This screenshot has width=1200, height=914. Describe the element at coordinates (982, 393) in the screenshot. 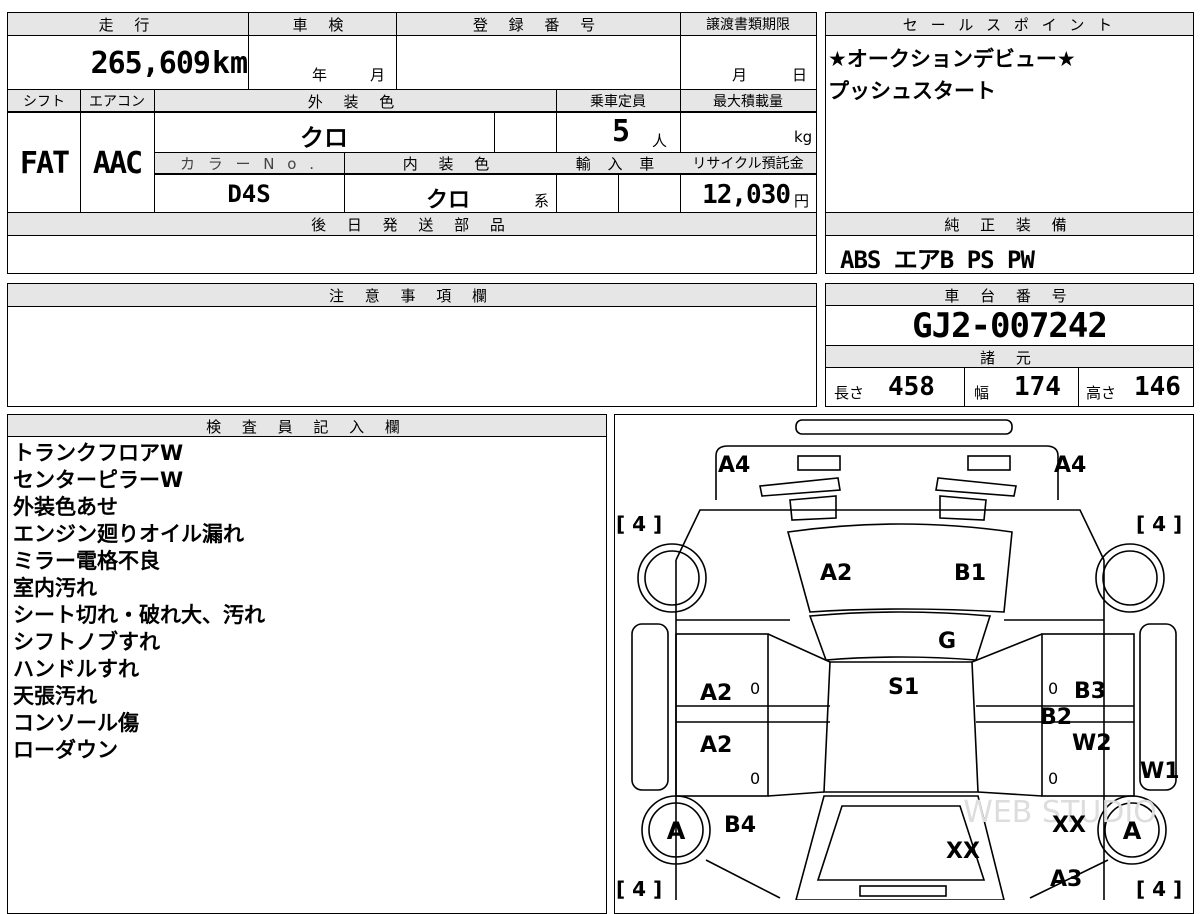

I see `width-label: 幅` at that location.